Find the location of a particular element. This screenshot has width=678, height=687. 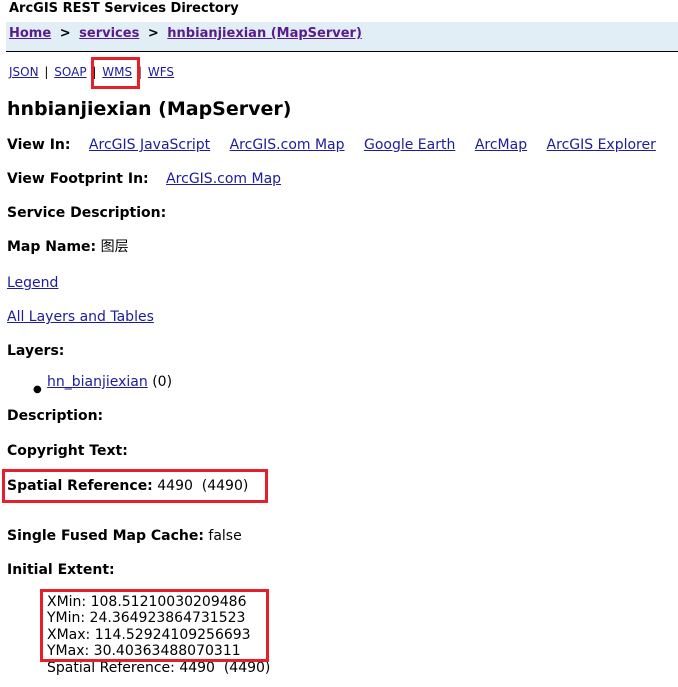

json-link: JSON is located at coordinates (24, 72).